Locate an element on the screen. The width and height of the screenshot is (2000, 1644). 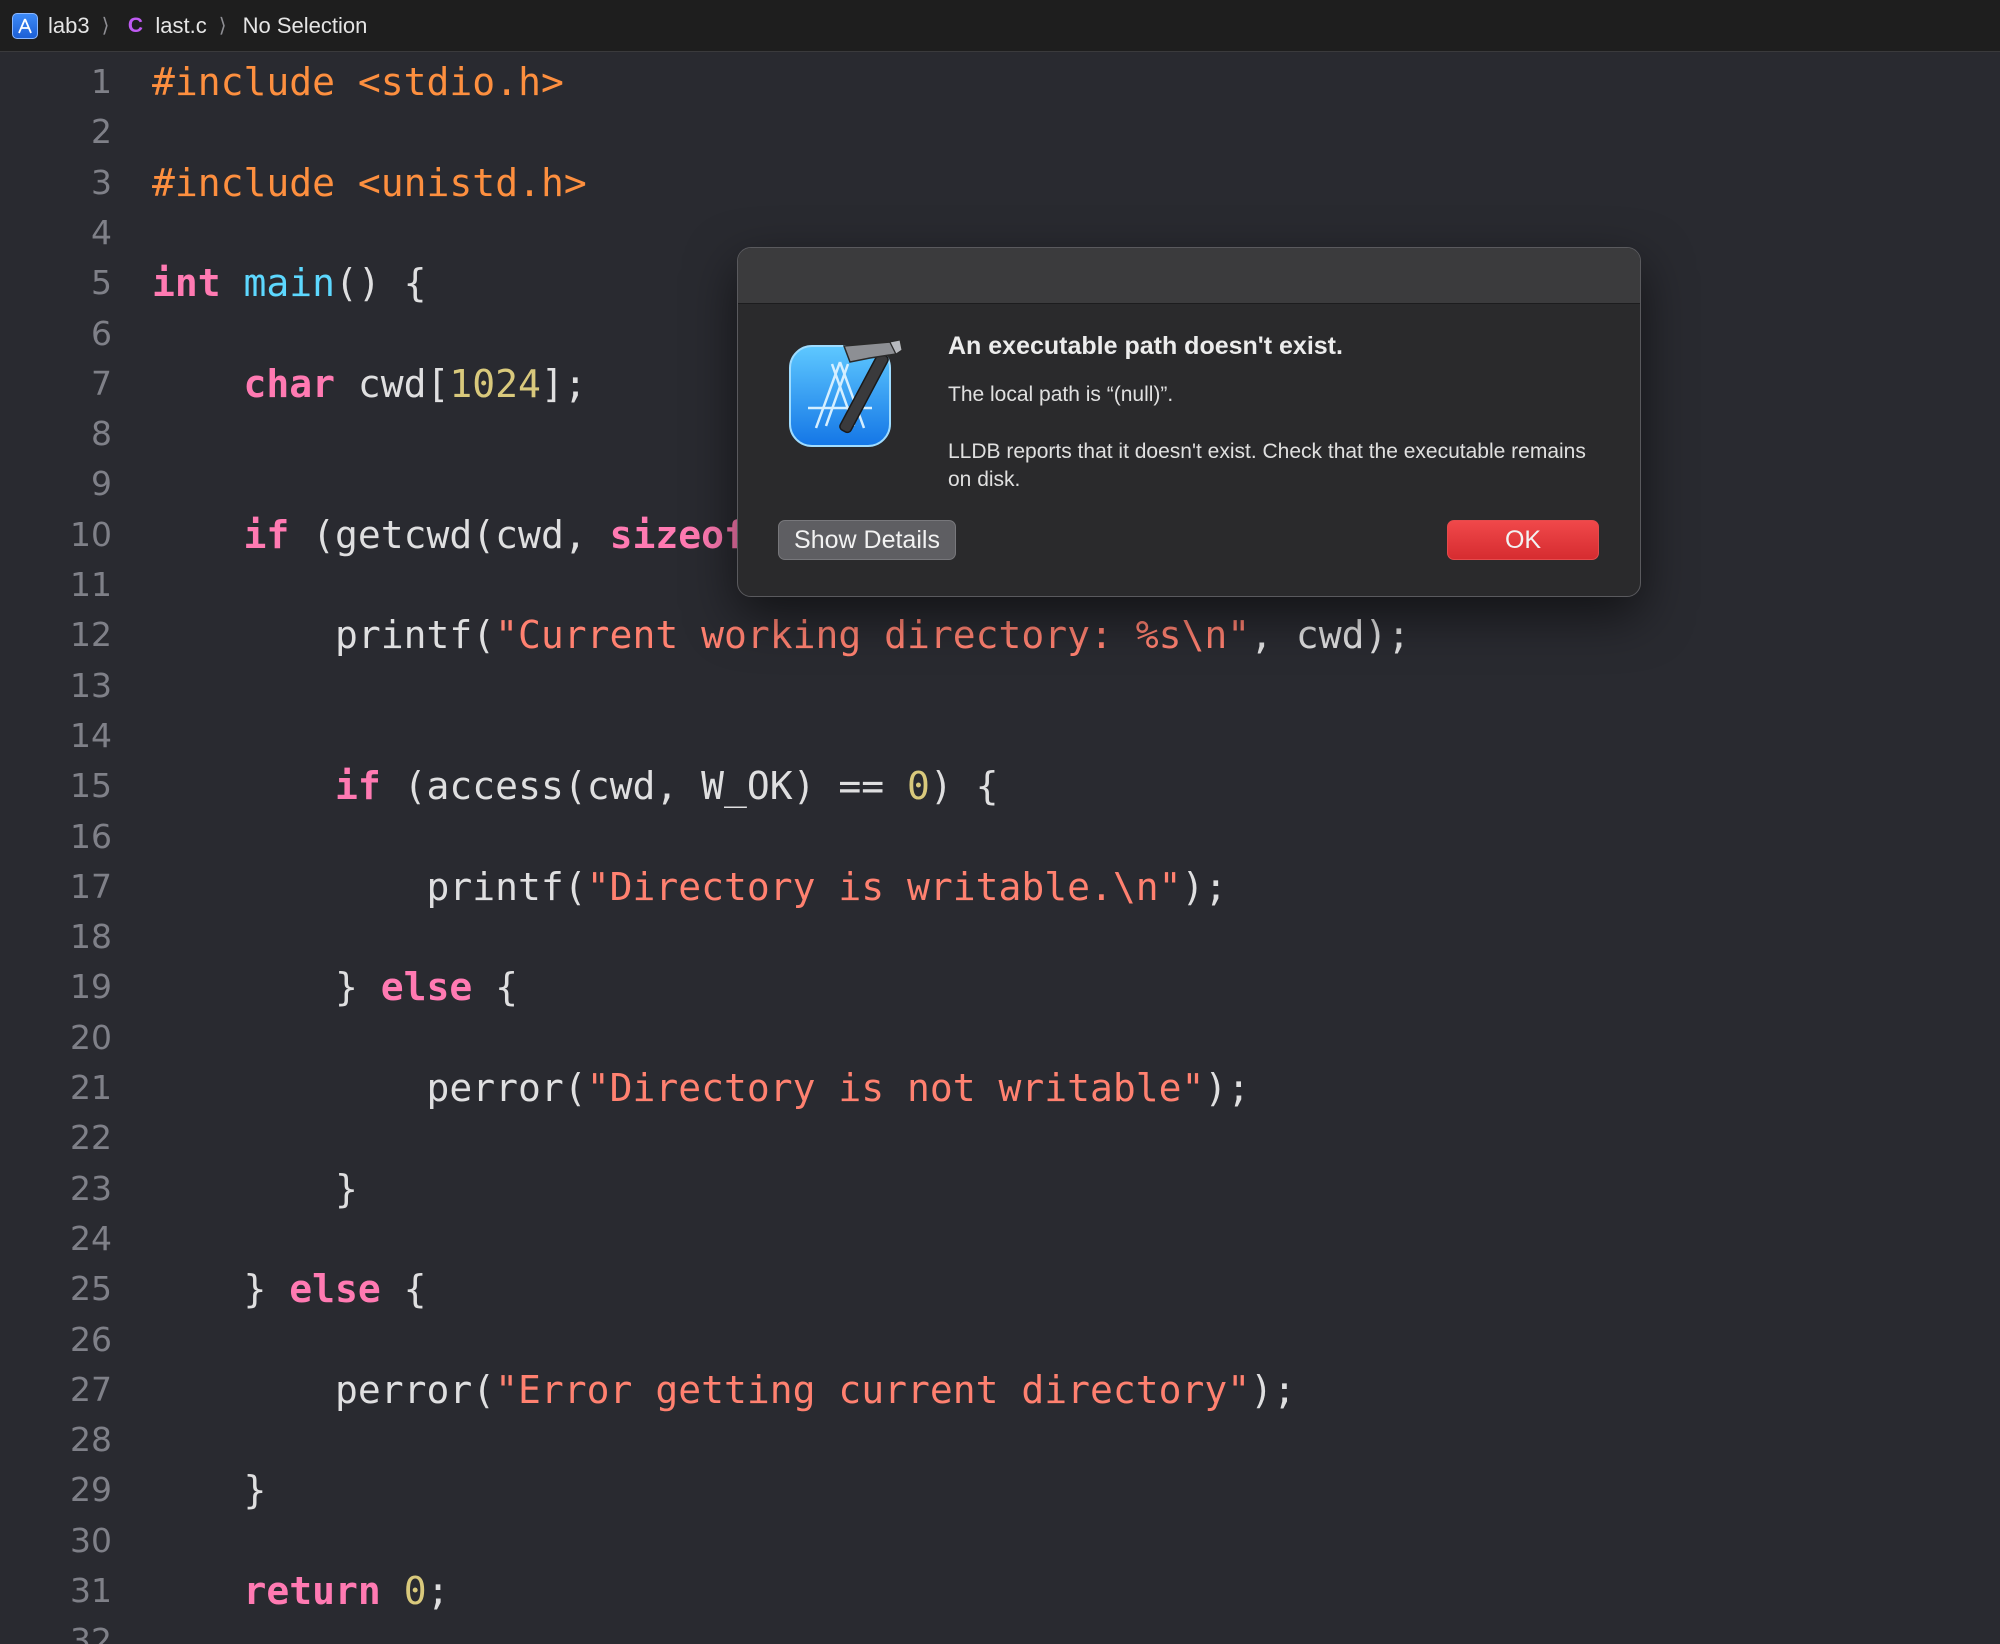
breadcrumb-selection: No Selection is located at coordinates (305, 26).